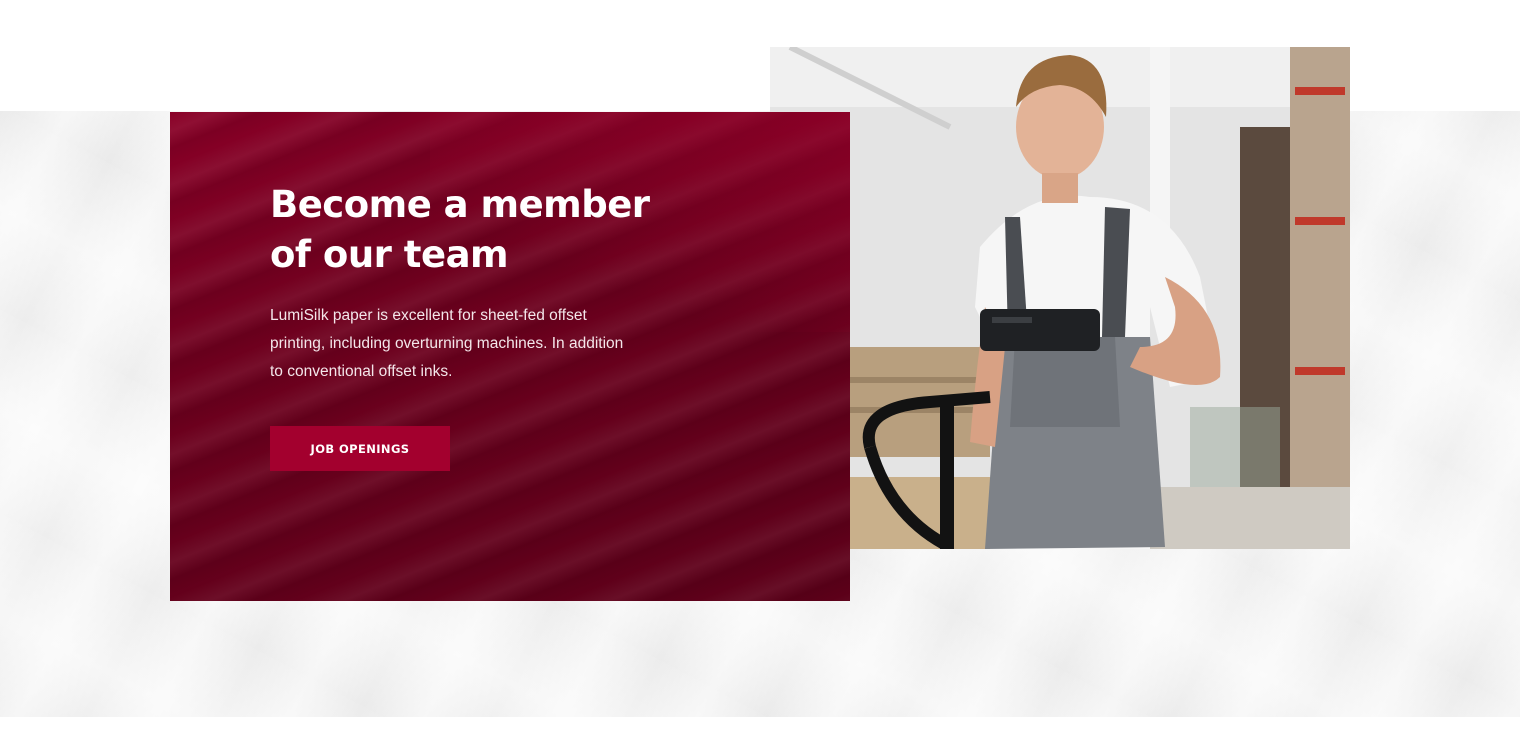 The height and width of the screenshot is (736, 1520). Describe the element at coordinates (360, 448) in the screenshot. I see `job-openings-button: JOB OPENINGS` at that location.